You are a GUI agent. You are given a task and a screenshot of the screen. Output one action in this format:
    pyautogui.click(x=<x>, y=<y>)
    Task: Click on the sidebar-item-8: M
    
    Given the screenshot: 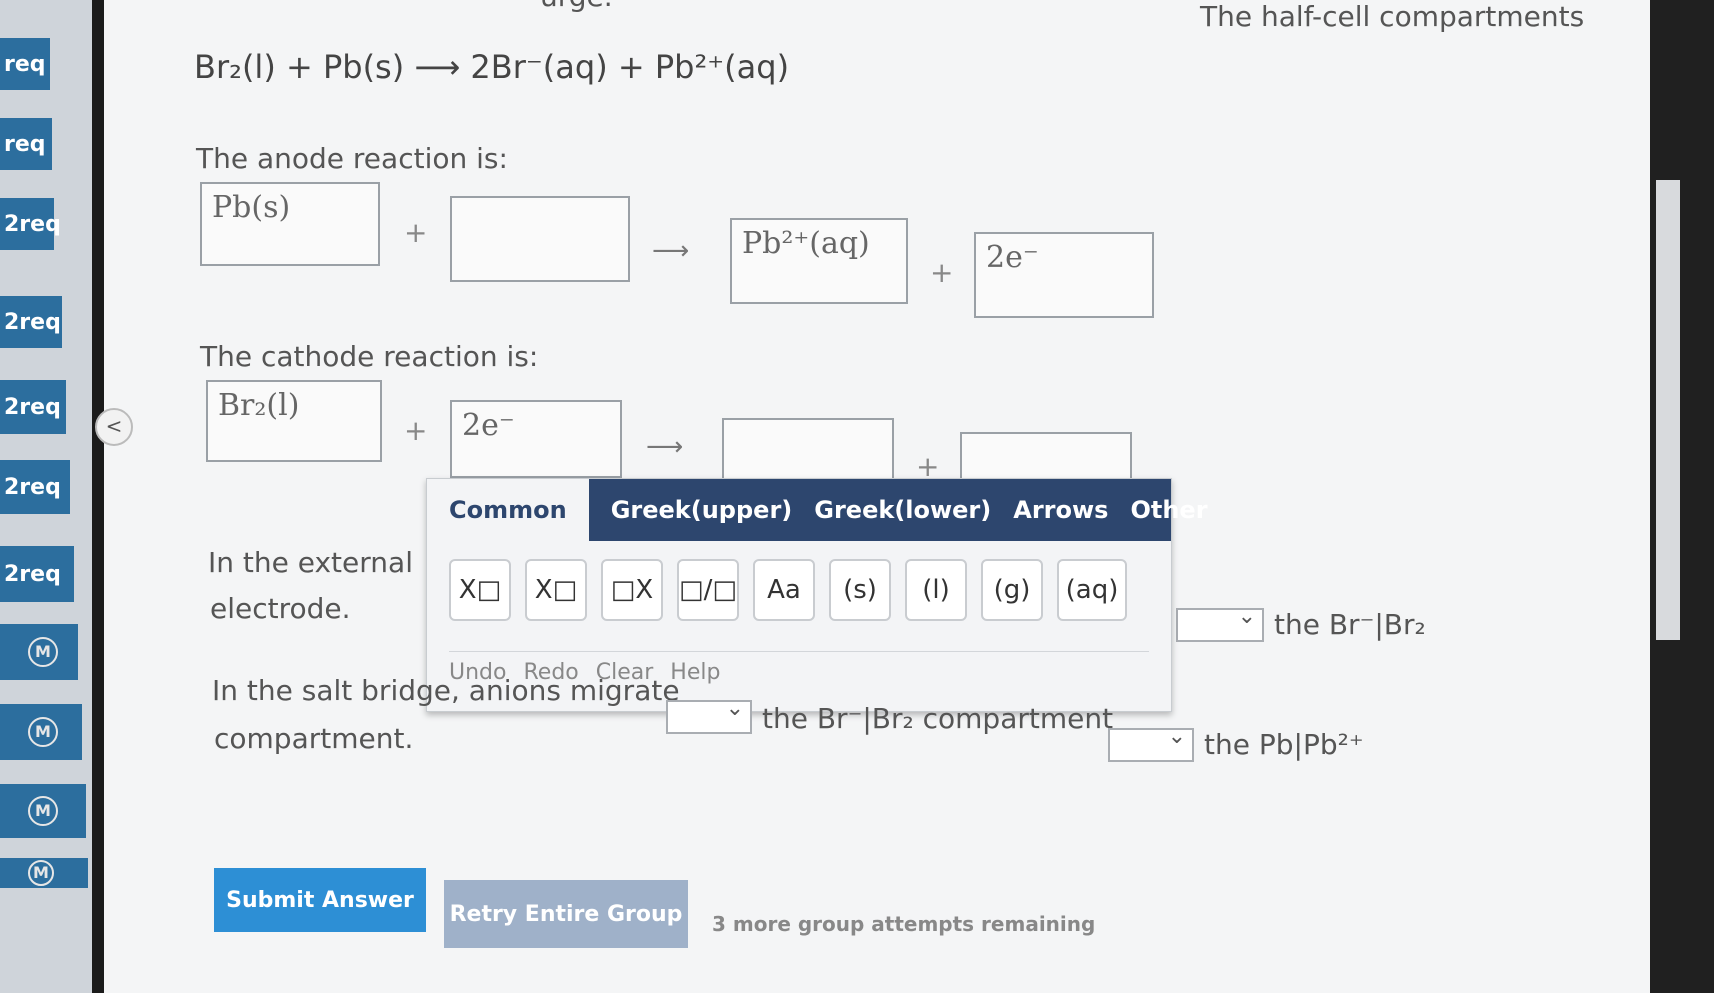 What is the action you would take?
    pyautogui.click(x=39, y=652)
    